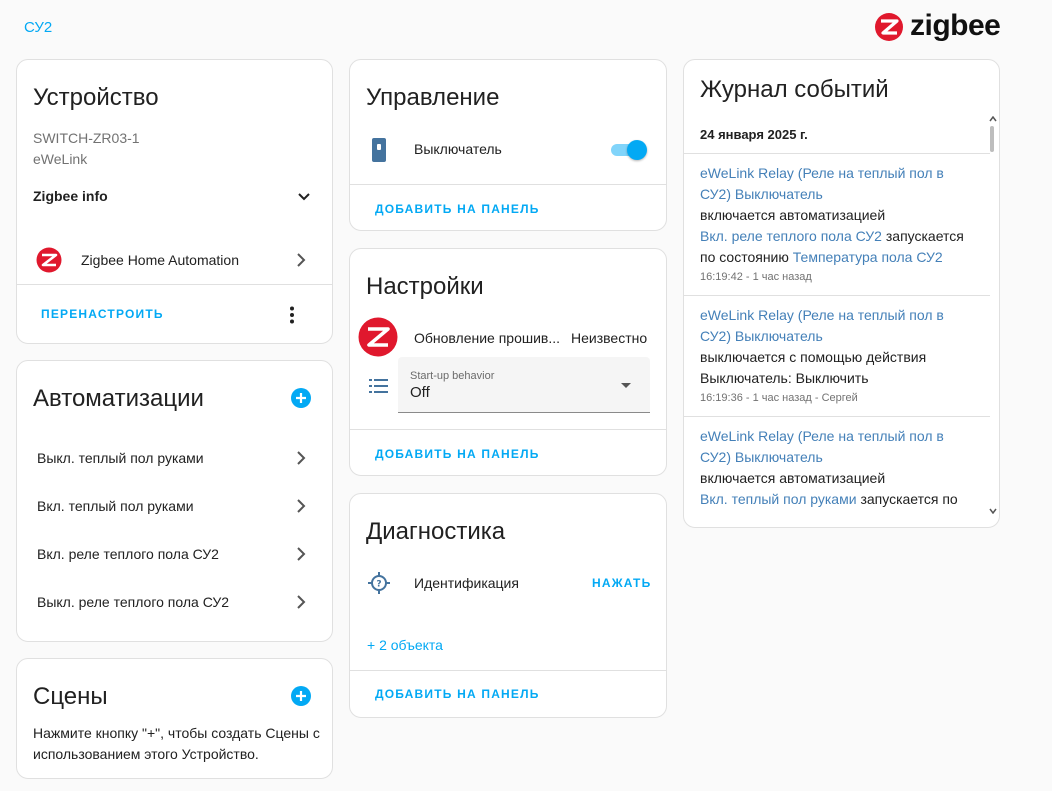  What do you see at coordinates (609, 338) in the screenshot?
I see `firmware-value: Неизвестно` at bounding box center [609, 338].